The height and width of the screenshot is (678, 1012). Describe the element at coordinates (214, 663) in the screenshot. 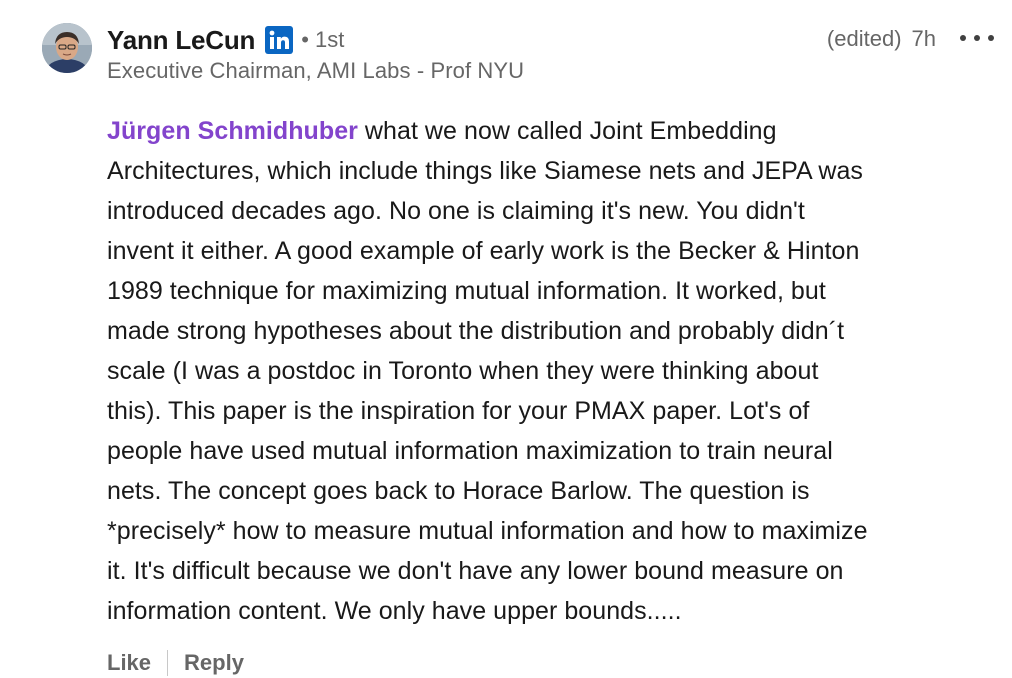

I see `reply-button: Reply` at that location.